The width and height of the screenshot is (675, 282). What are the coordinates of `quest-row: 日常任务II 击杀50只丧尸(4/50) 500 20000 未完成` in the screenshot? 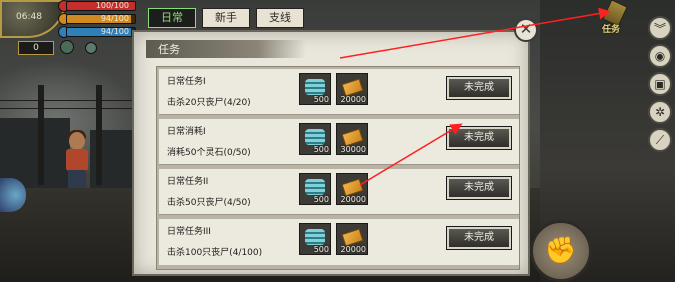 It's located at (339, 192).